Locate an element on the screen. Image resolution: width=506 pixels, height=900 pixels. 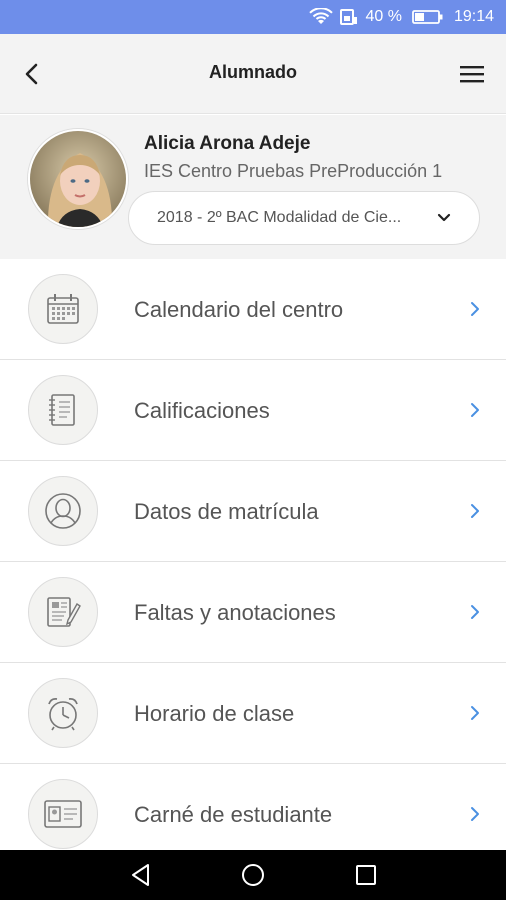
sim-icon is located at coordinates (349, 17).